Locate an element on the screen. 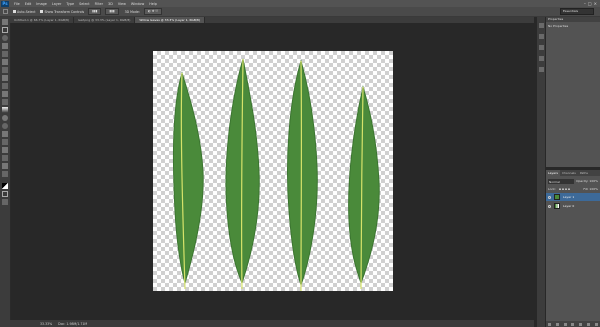 The width and height of the screenshot is (600, 327). panel-icon-strip is located at coordinates (541, 172).